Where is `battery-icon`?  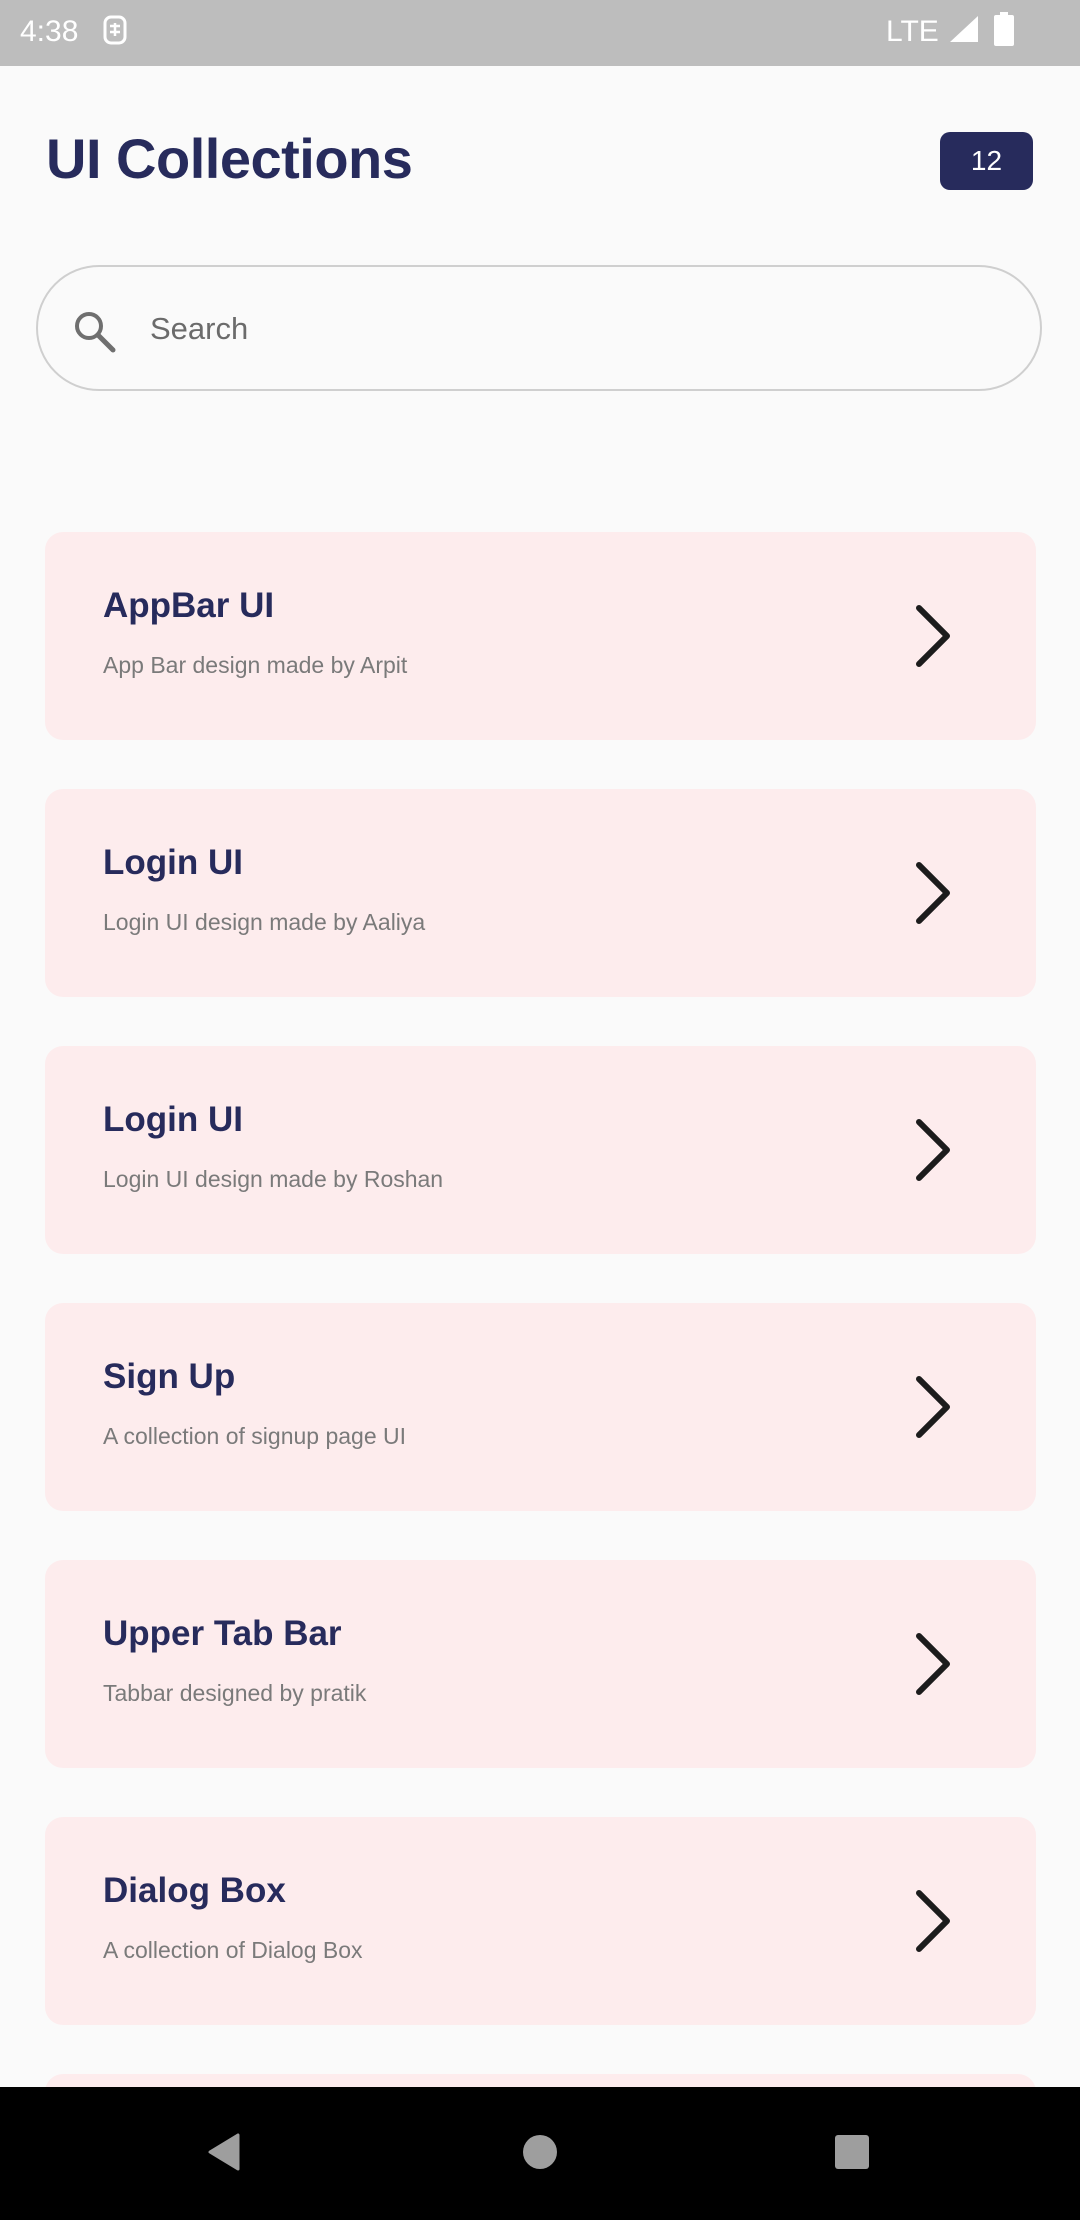 battery-icon is located at coordinates (1004, 29).